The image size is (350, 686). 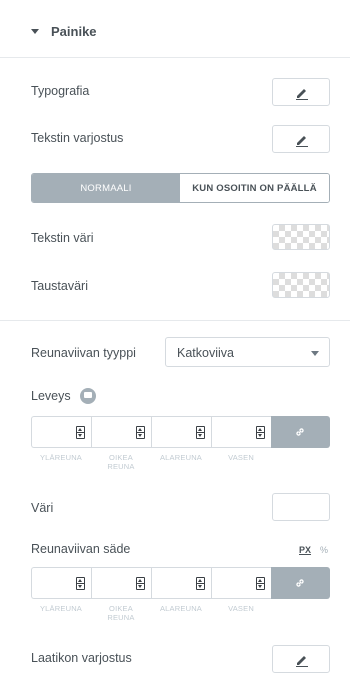 I want to click on box-shadow-label: Laatikon varjostus, so click(x=81, y=658).